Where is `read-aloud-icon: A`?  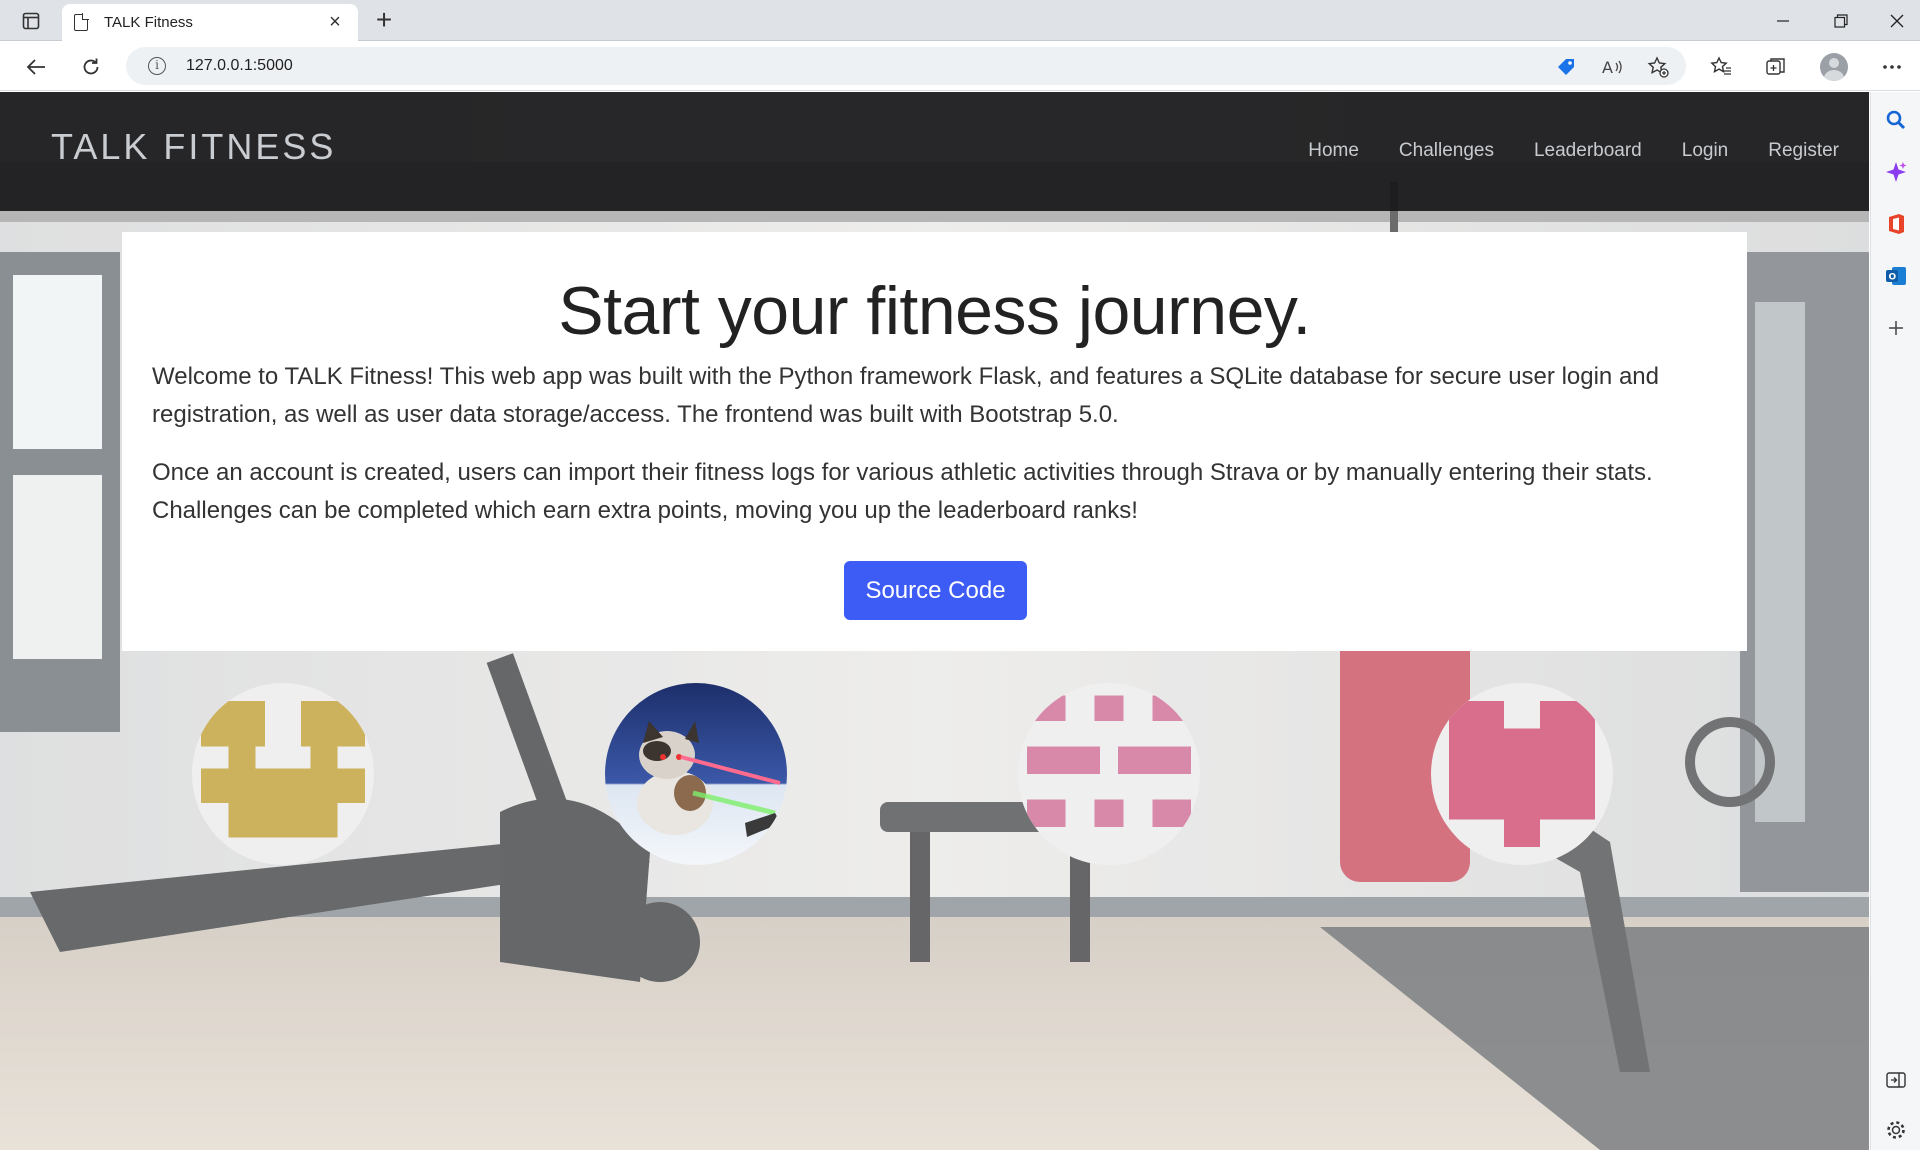 read-aloud-icon: A is located at coordinates (1612, 67).